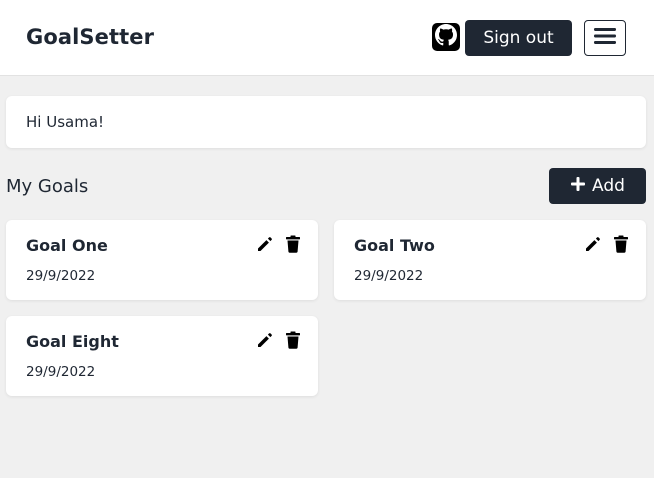 The height and width of the screenshot is (478, 654). I want to click on goal-card: Goal One 29/9/2022, so click(162, 260).